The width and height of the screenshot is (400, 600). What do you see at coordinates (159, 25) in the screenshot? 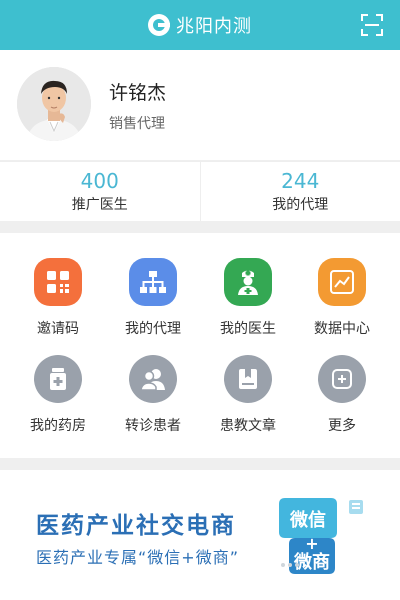
I see `brand-logo-icon` at bounding box center [159, 25].